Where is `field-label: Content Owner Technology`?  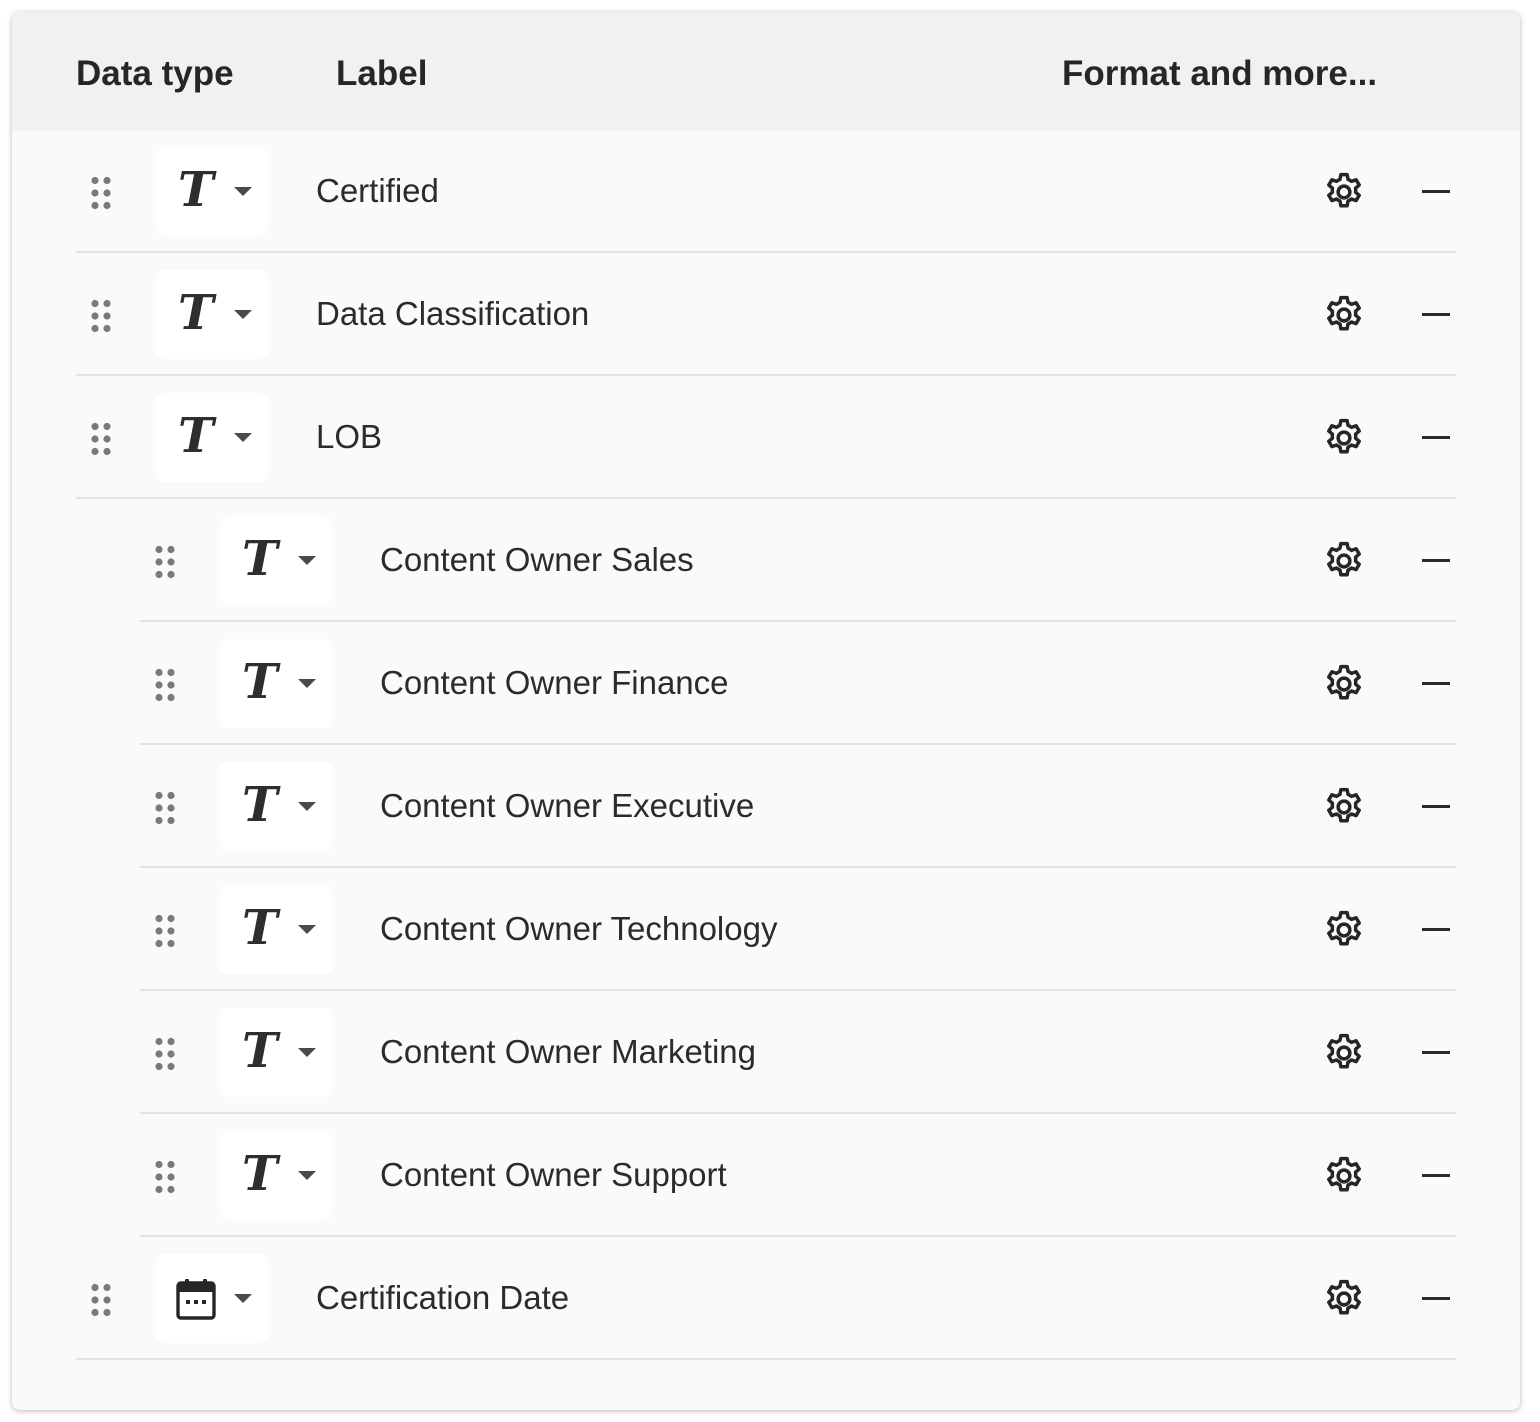
field-label: Content Owner Technology is located at coordinates (579, 928).